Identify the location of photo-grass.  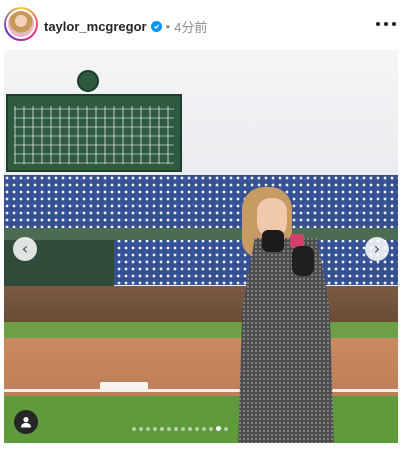
(201, 419).